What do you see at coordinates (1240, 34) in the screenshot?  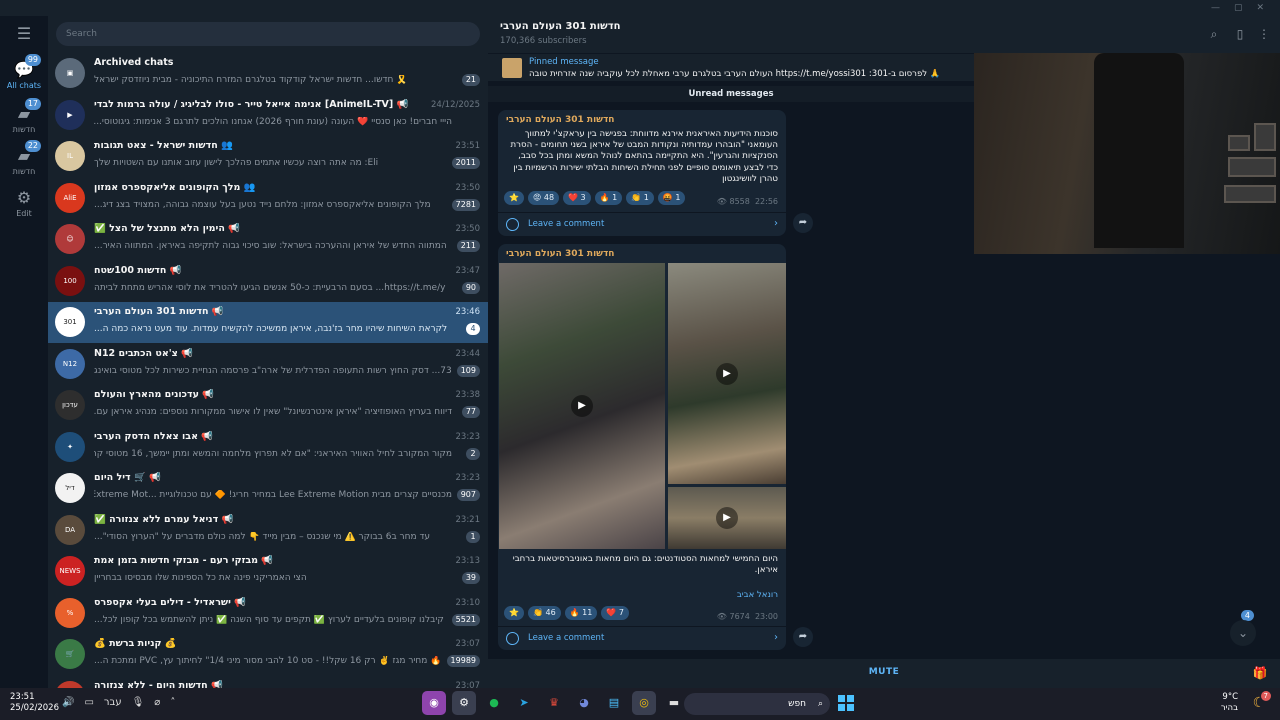 I see `sidebar-toggle-icon: ▯` at bounding box center [1240, 34].